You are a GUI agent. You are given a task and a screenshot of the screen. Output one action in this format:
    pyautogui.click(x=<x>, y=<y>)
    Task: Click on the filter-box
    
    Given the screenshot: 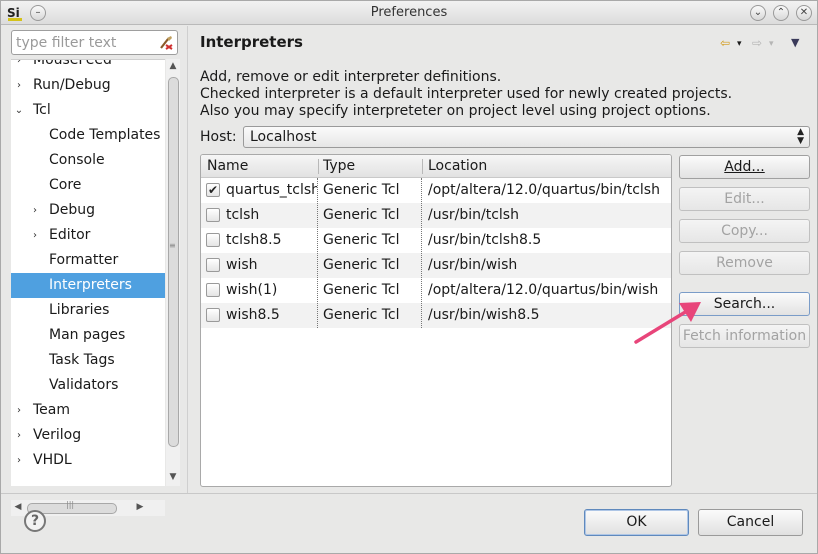 What is the action you would take?
    pyautogui.click(x=94, y=42)
    